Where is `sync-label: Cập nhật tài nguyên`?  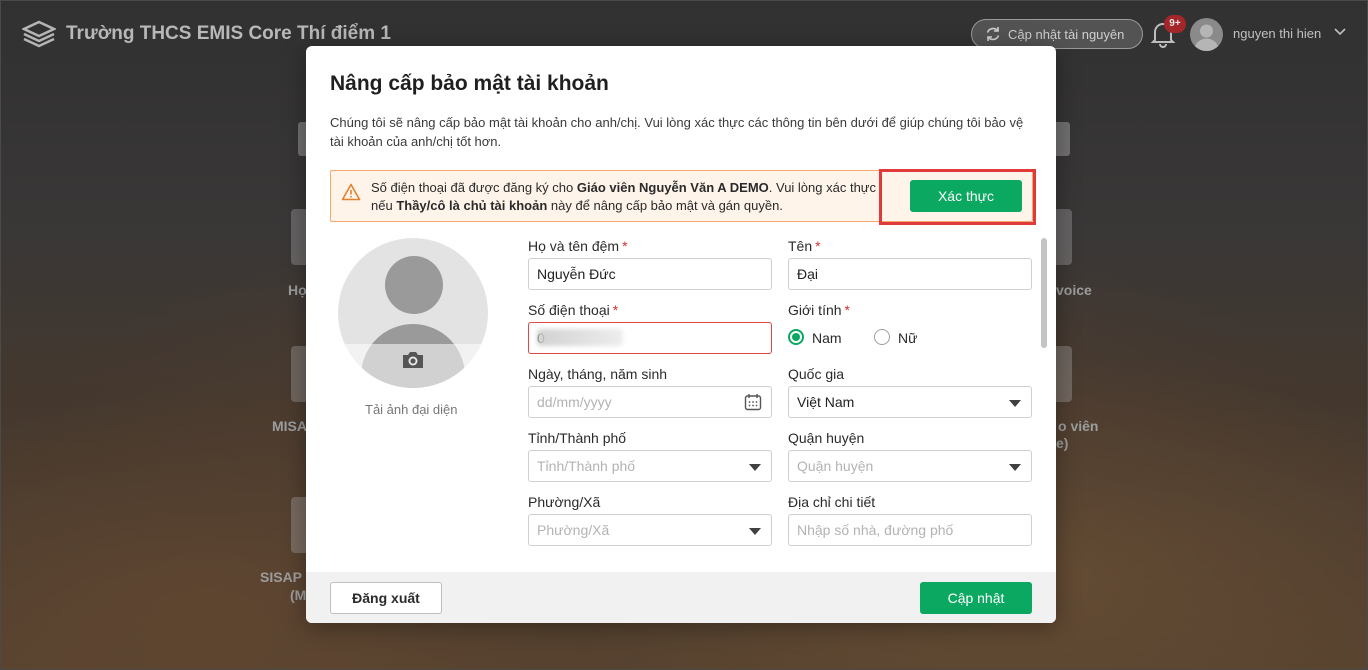 sync-label: Cập nhật tài nguyên is located at coordinates (1066, 34).